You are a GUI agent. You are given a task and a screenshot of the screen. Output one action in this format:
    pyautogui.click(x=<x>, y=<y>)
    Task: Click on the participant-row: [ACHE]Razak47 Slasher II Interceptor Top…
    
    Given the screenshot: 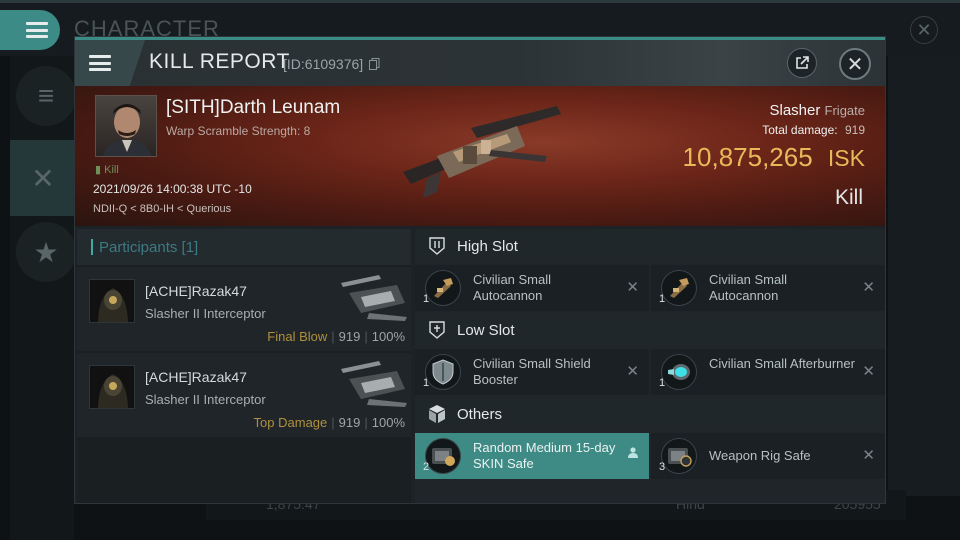 What is the action you would take?
    pyautogui.click(x=244, y=395)
    